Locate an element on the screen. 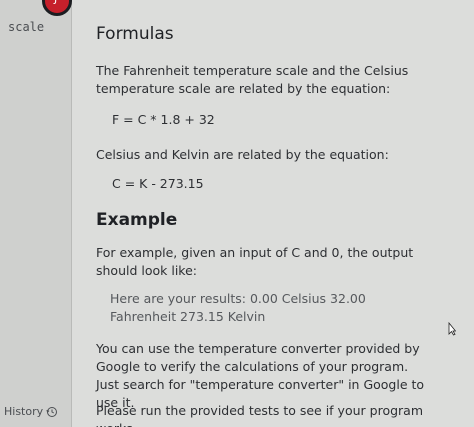 The width and height of the screenshot is (474, 427). history-icon is located at coordinates (52, 411).